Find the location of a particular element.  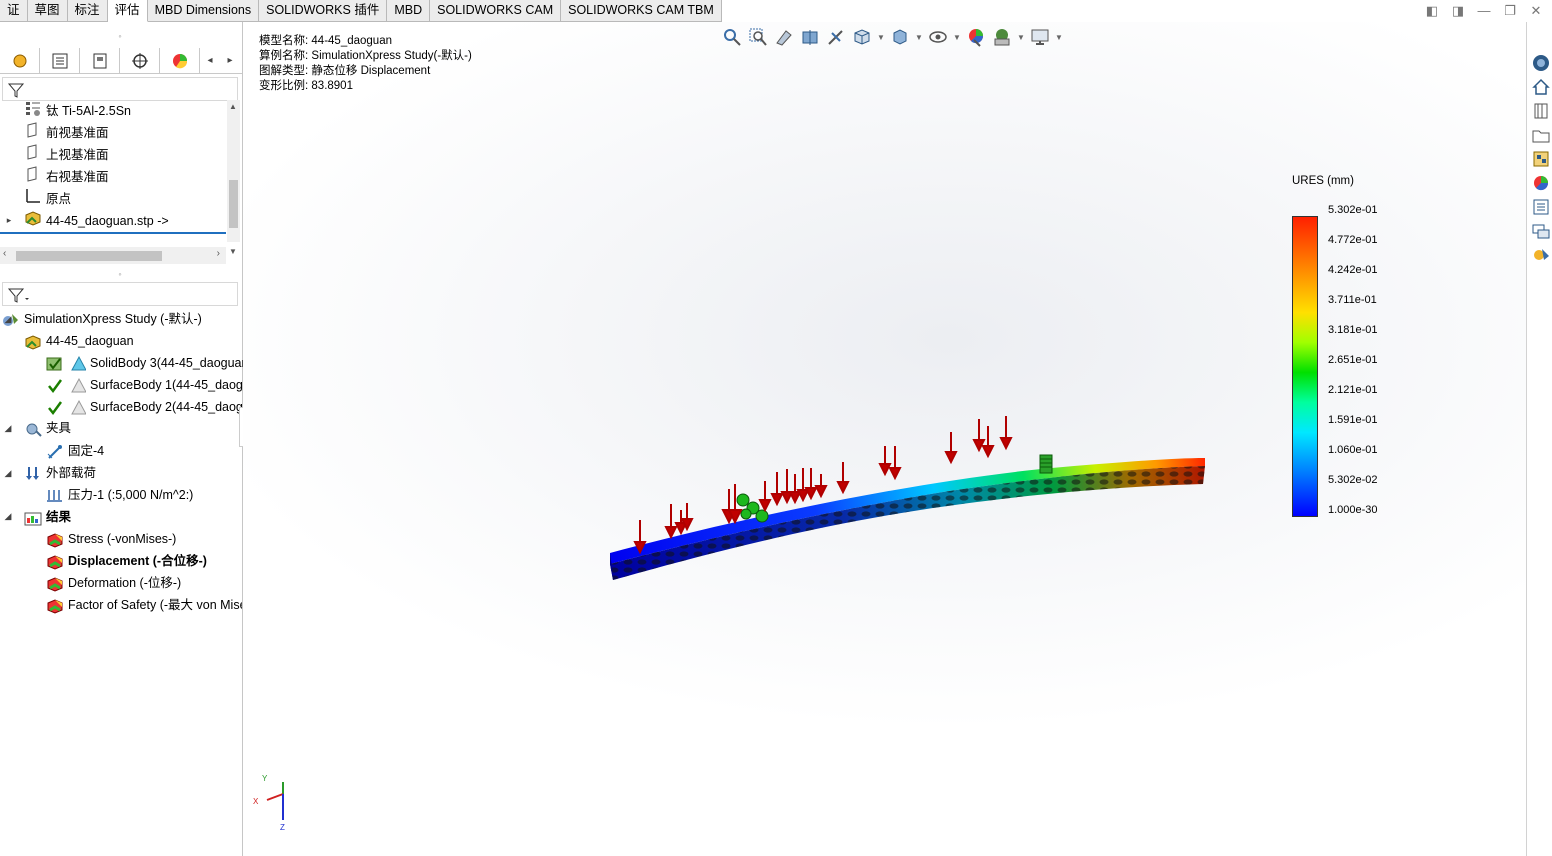

tile-right-icon: ◨ is located at coordinates (1458, 11).